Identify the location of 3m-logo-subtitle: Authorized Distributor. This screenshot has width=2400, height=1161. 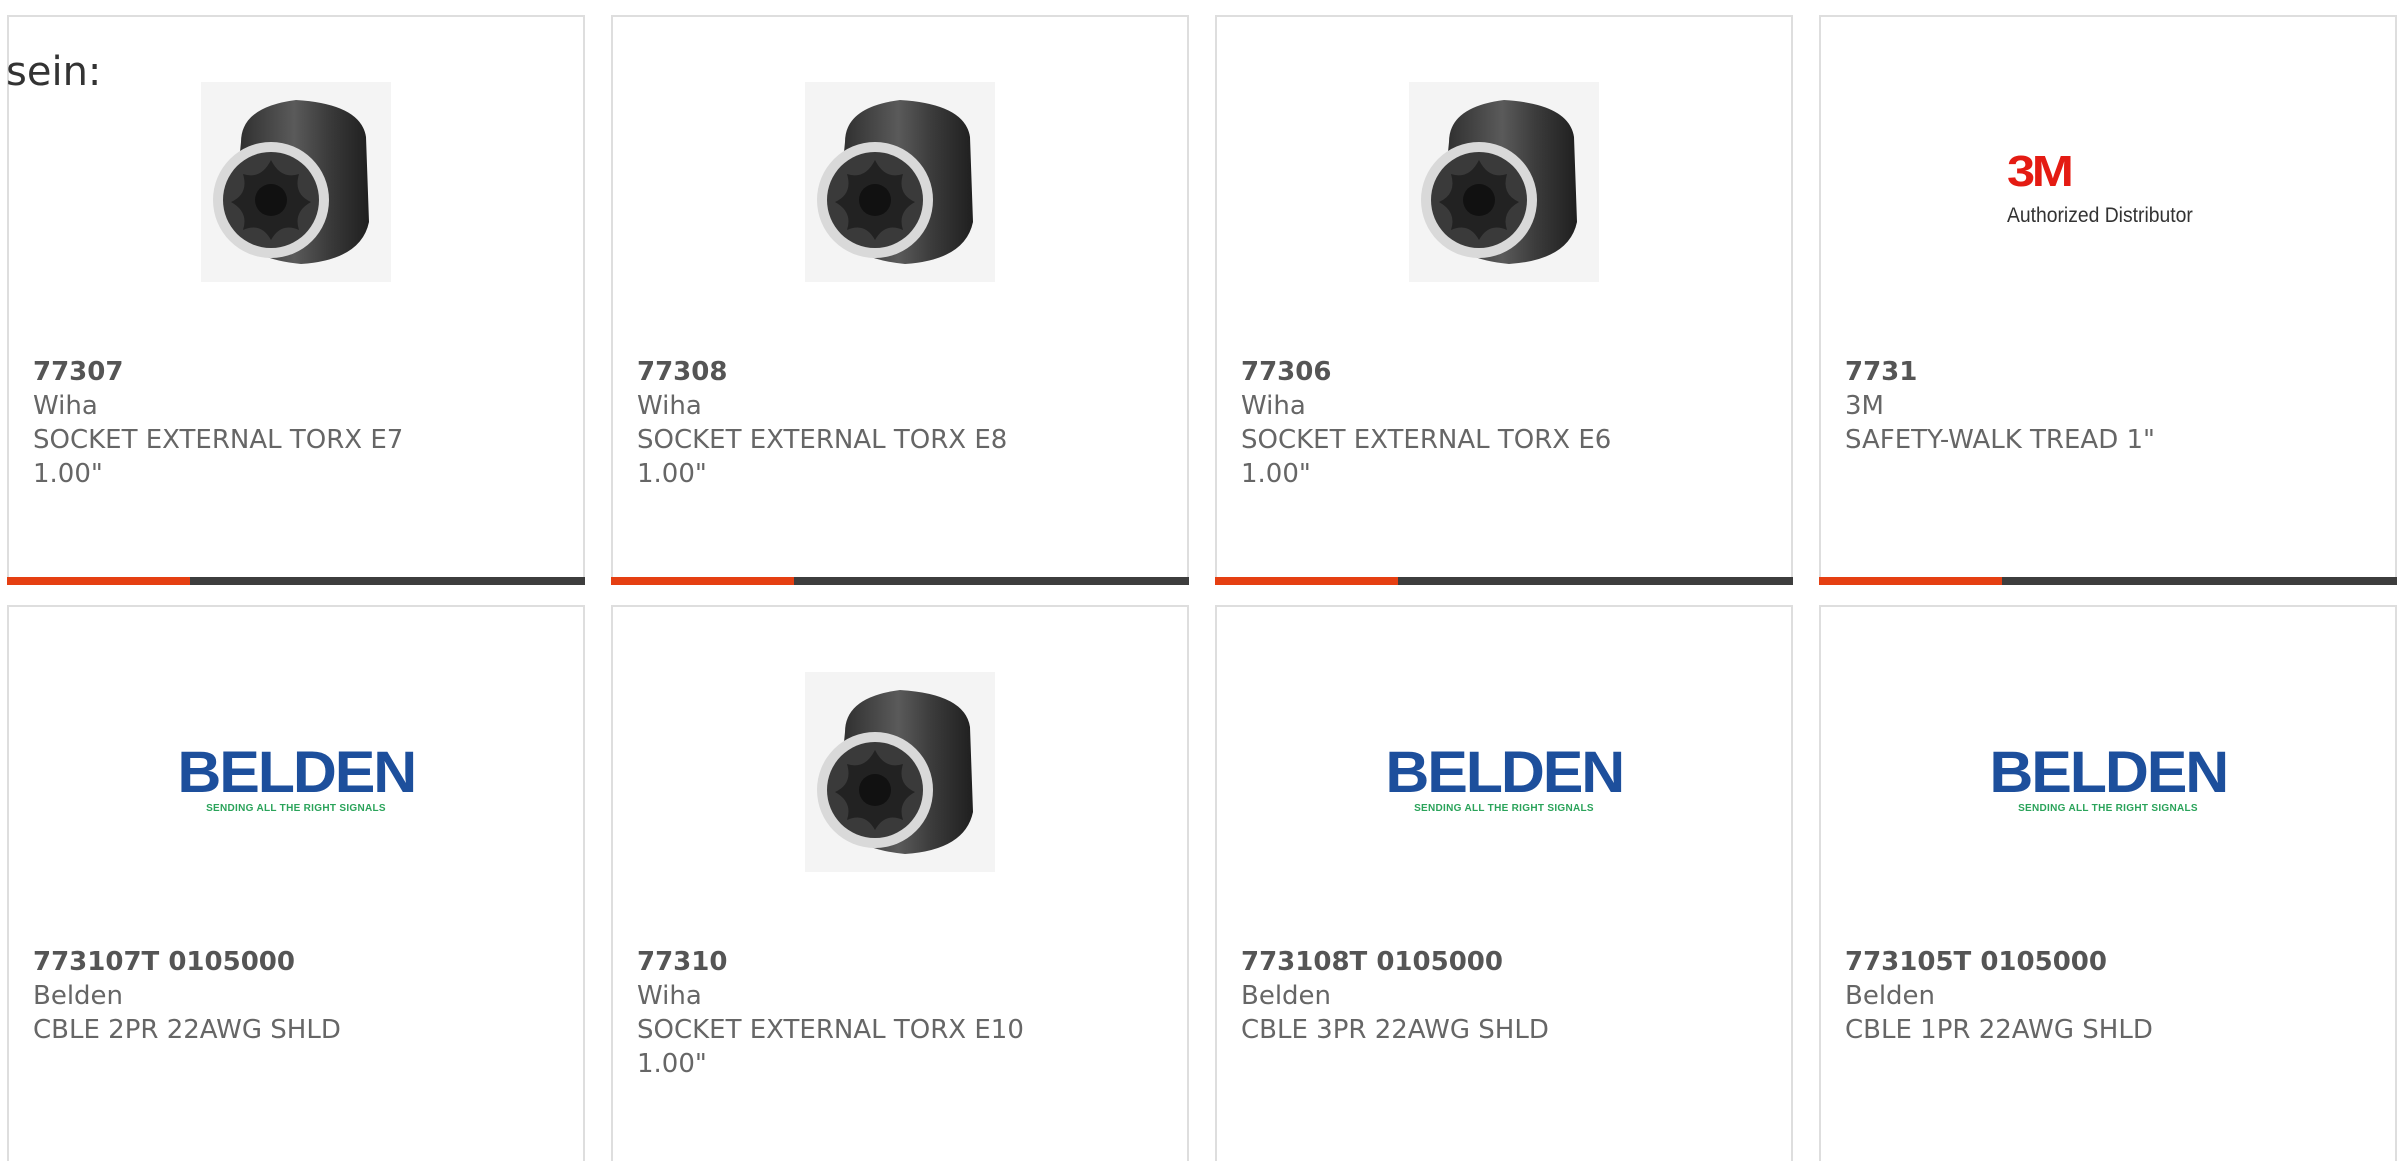
(2100, 215).